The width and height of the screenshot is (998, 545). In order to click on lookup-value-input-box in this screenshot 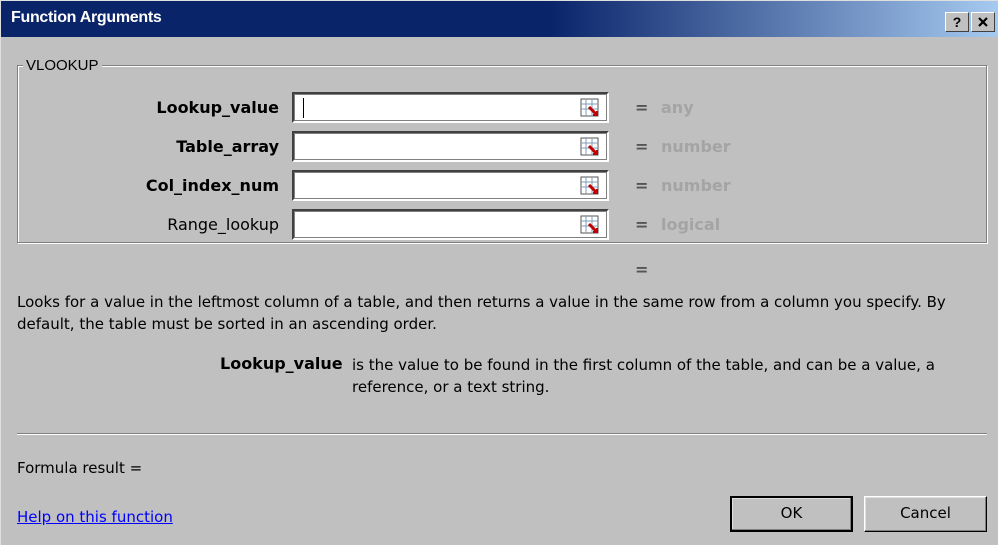, I will do `click(450, 107)`.